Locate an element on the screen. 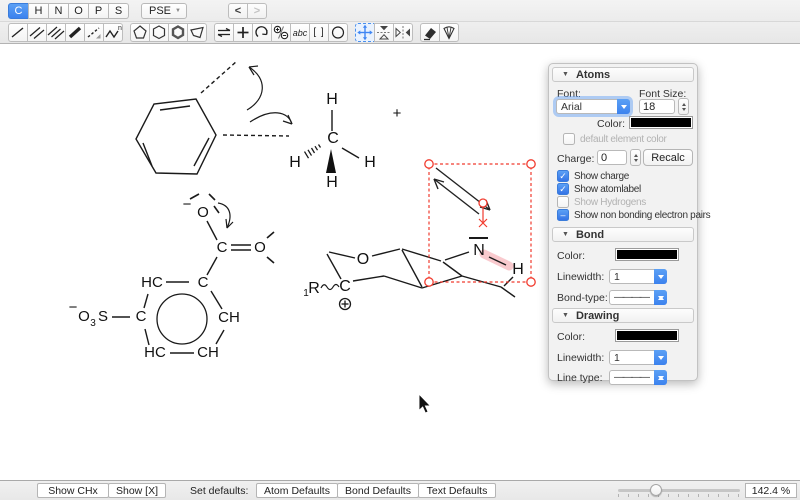  show-charge-label: Show charge is located at coordinates (602, 176).